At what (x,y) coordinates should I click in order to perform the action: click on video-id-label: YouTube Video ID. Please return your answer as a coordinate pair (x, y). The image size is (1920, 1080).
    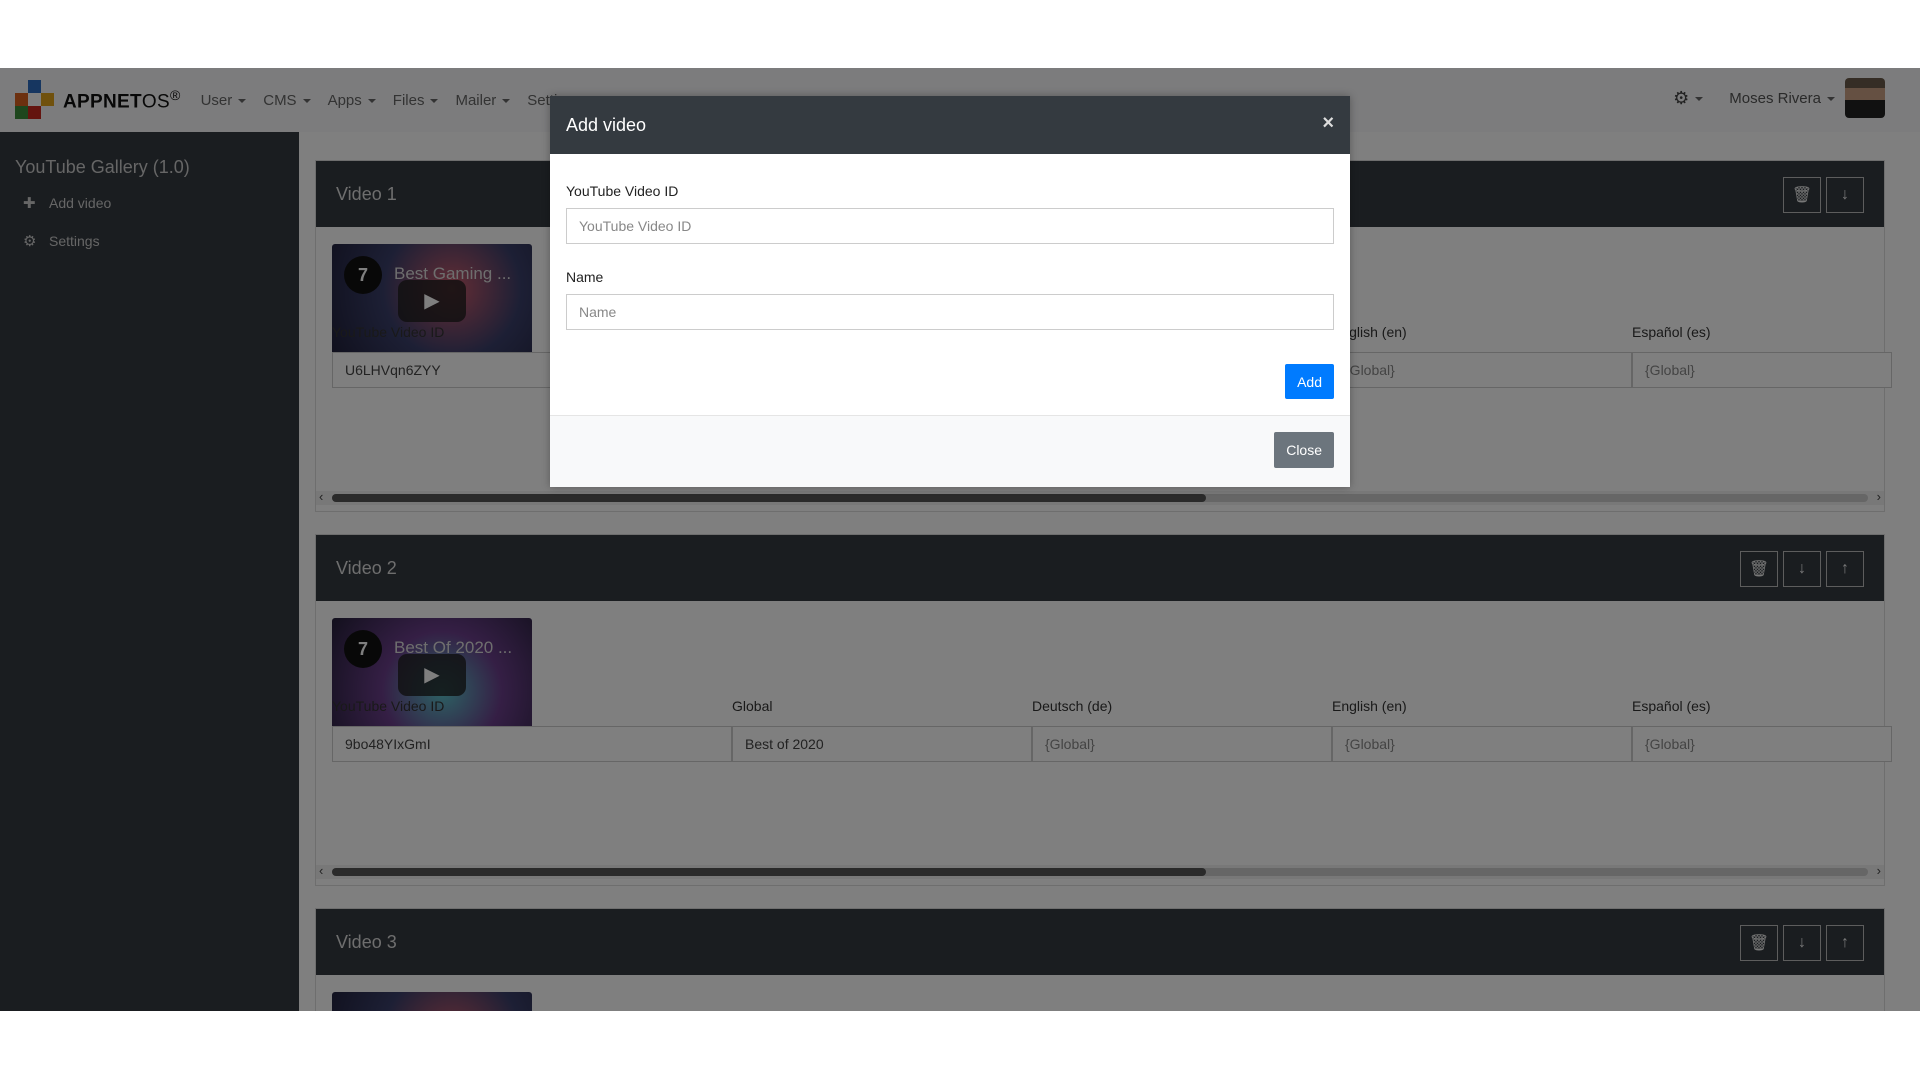
    Looking at the image, I should click on (622, 191).